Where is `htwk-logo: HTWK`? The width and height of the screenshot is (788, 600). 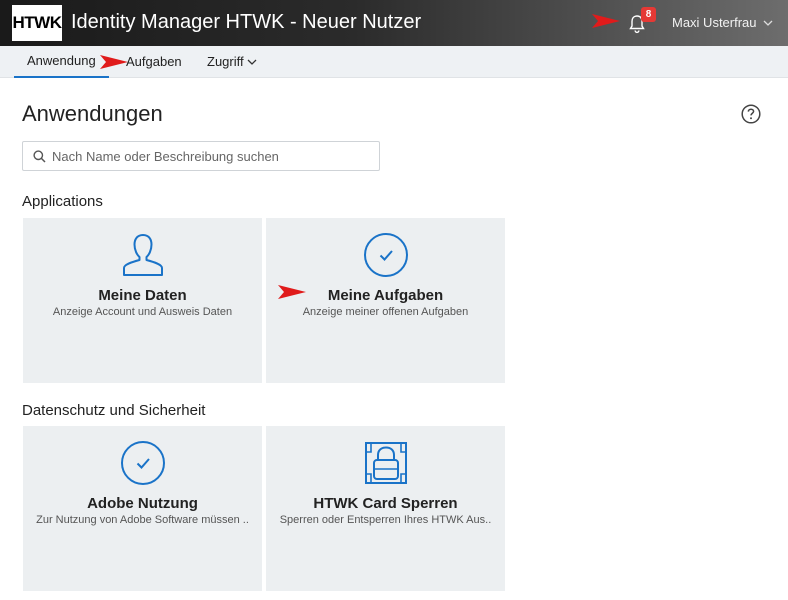
htwk-logo: HTWK is located at coordinates (37, 23).